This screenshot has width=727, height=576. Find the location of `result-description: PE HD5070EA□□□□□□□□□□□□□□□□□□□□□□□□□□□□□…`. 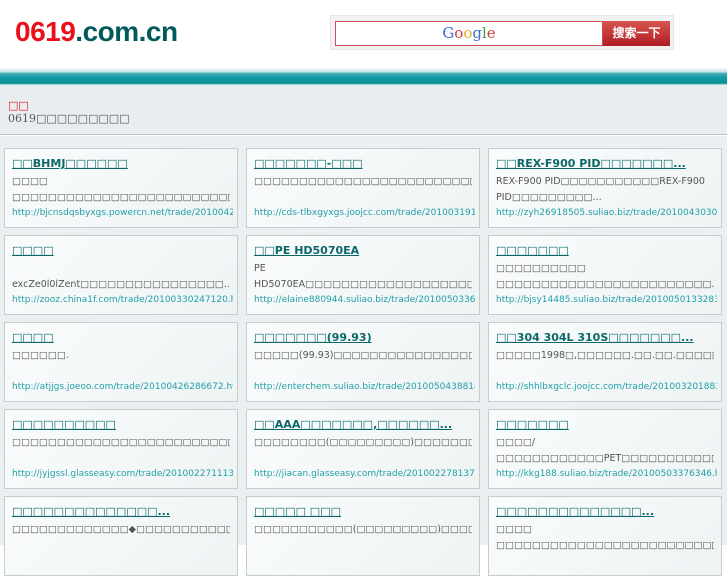

result-description: PE HD5070EA□□□□□□□□□□□□□□□□□□□□□□□□□□□□□… is located at coordinates (363, 276).